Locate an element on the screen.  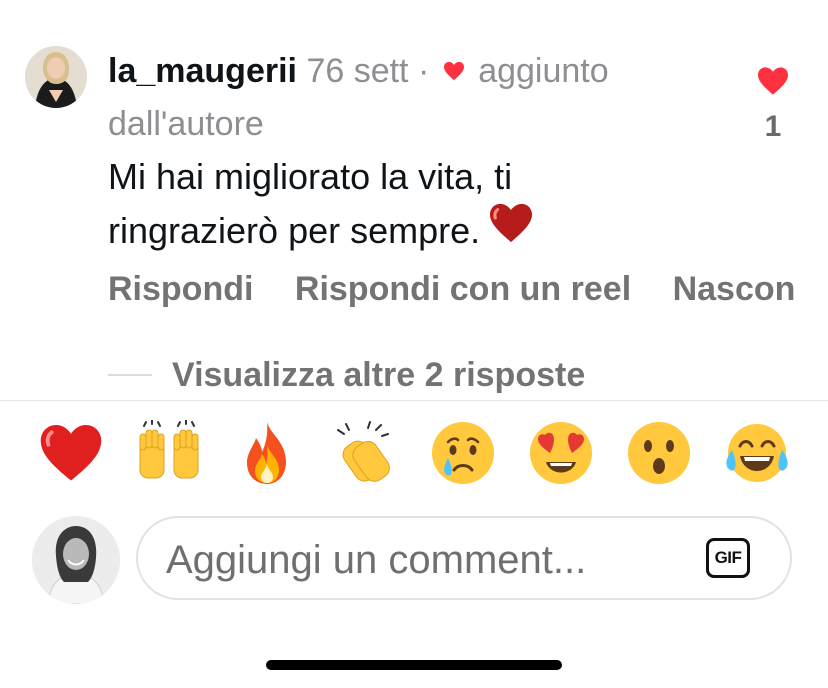
comment-composer: Aggiungi un comment... GIF is located at coordinates (414, 561).